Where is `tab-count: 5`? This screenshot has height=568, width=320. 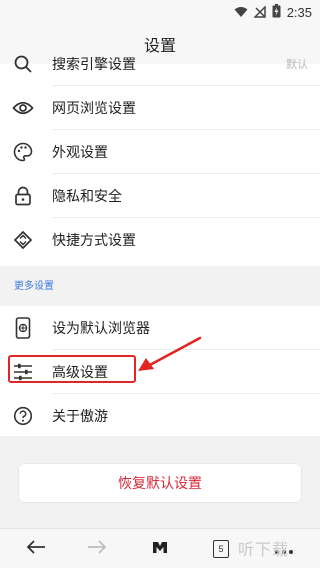 tab-count: 5 is located at coordinates (221, 549).